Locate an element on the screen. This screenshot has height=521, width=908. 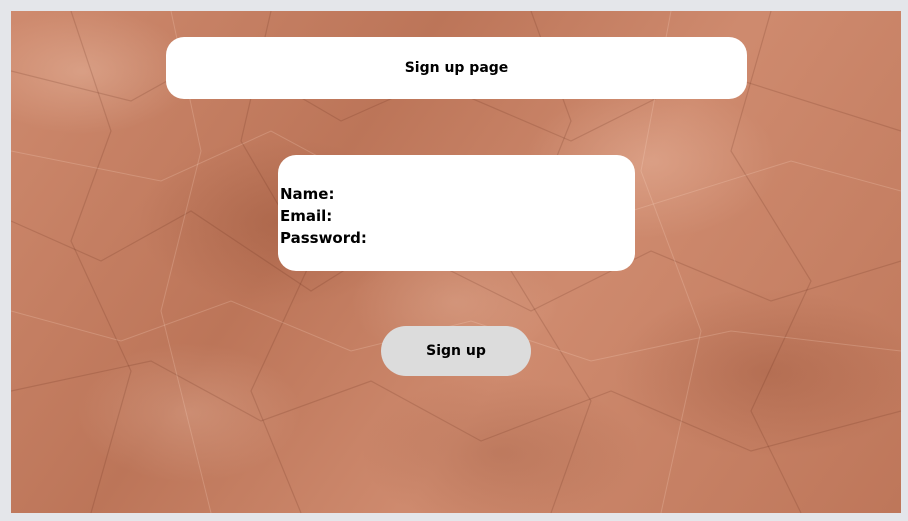
signup-button: Sign up is located at coordinates (456, 351).